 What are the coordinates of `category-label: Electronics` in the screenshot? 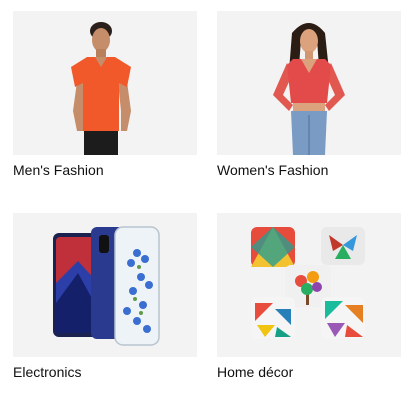 It's located at (47, 372).